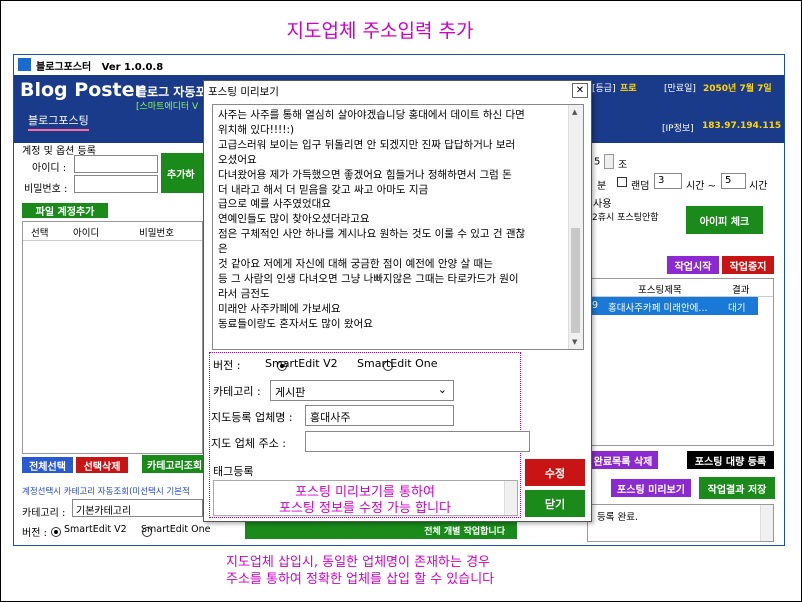 This screenshot has height=602, width=802. What do you see at coordinates (49, 168) in the screenshot?
I see `id-label: 아이디 :` at bounding box center [49, 168].